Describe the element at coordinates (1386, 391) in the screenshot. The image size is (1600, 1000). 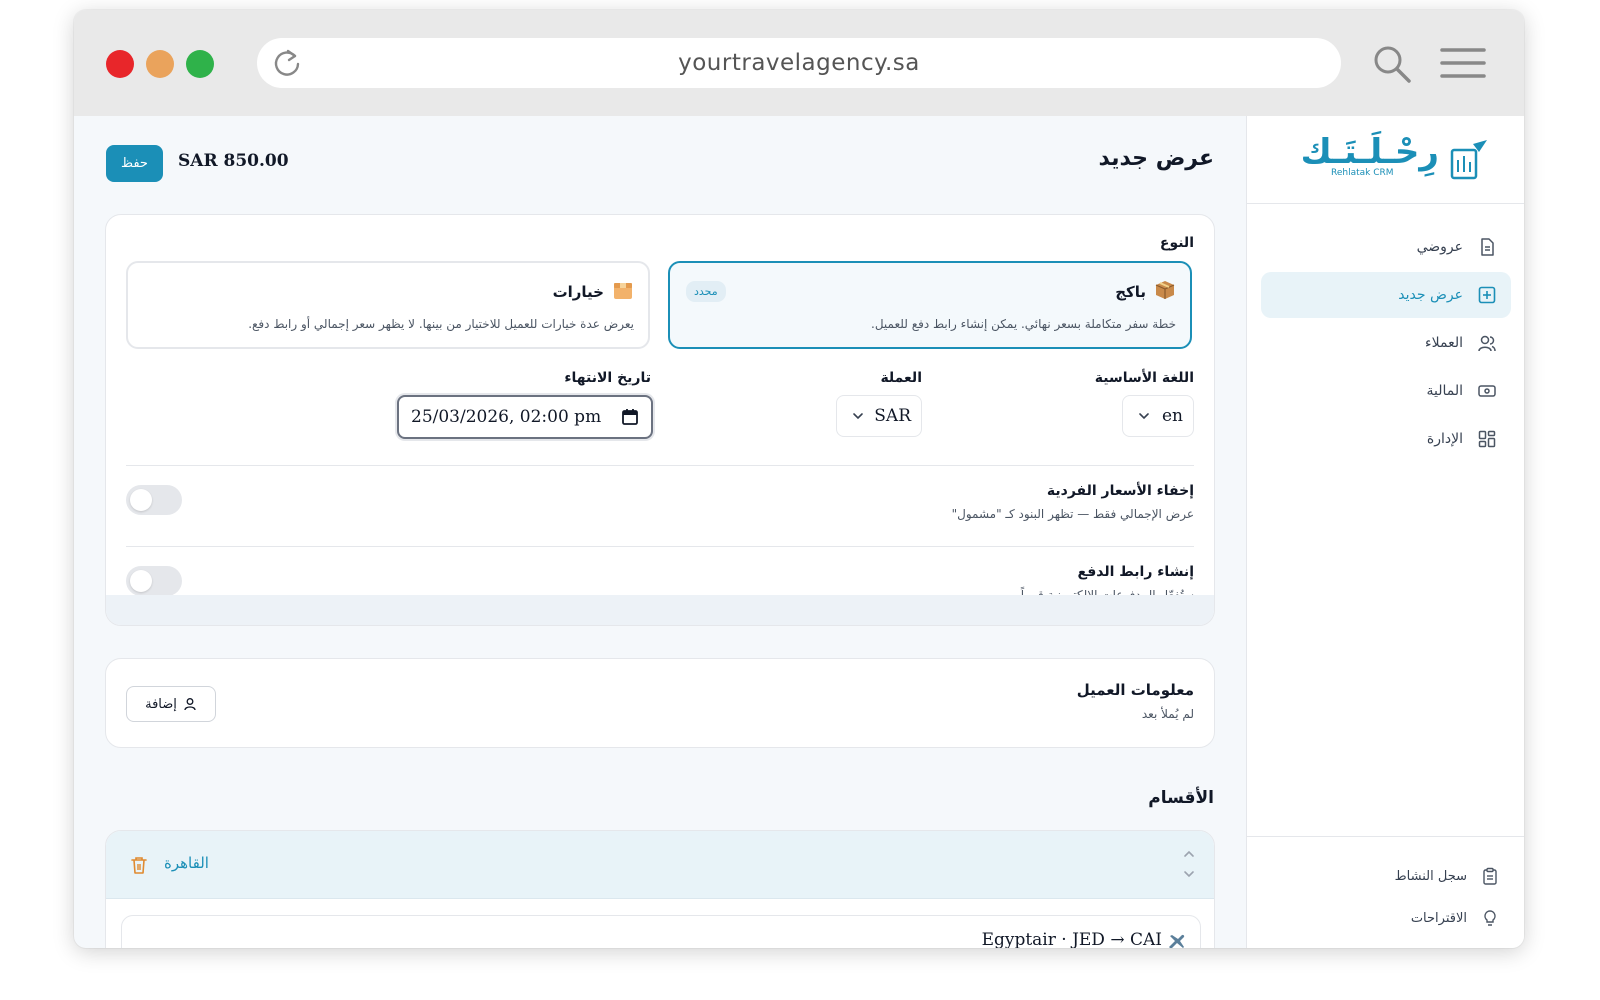
I see `sidebar-item-finance: المالية` at that location.